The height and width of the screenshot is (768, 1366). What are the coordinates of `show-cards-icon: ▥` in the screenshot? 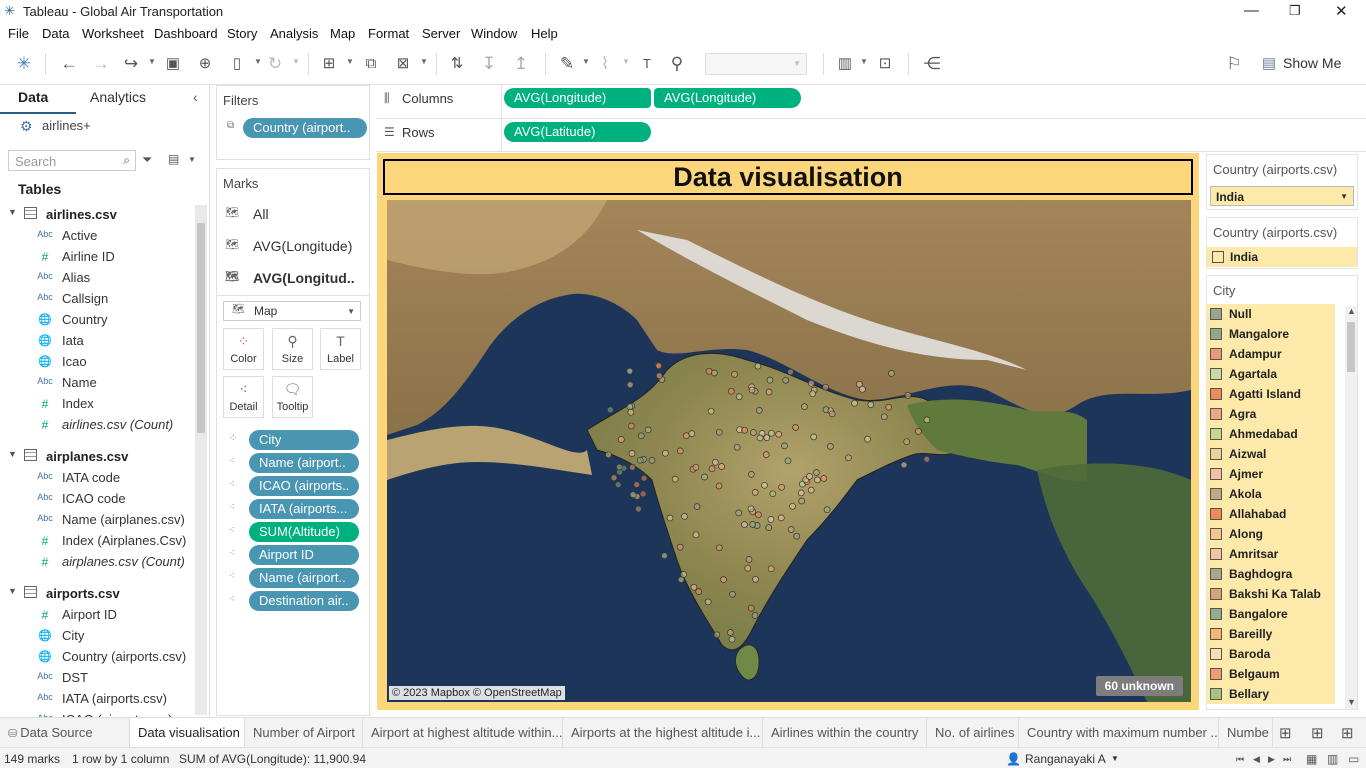 It's located at (845, 64).